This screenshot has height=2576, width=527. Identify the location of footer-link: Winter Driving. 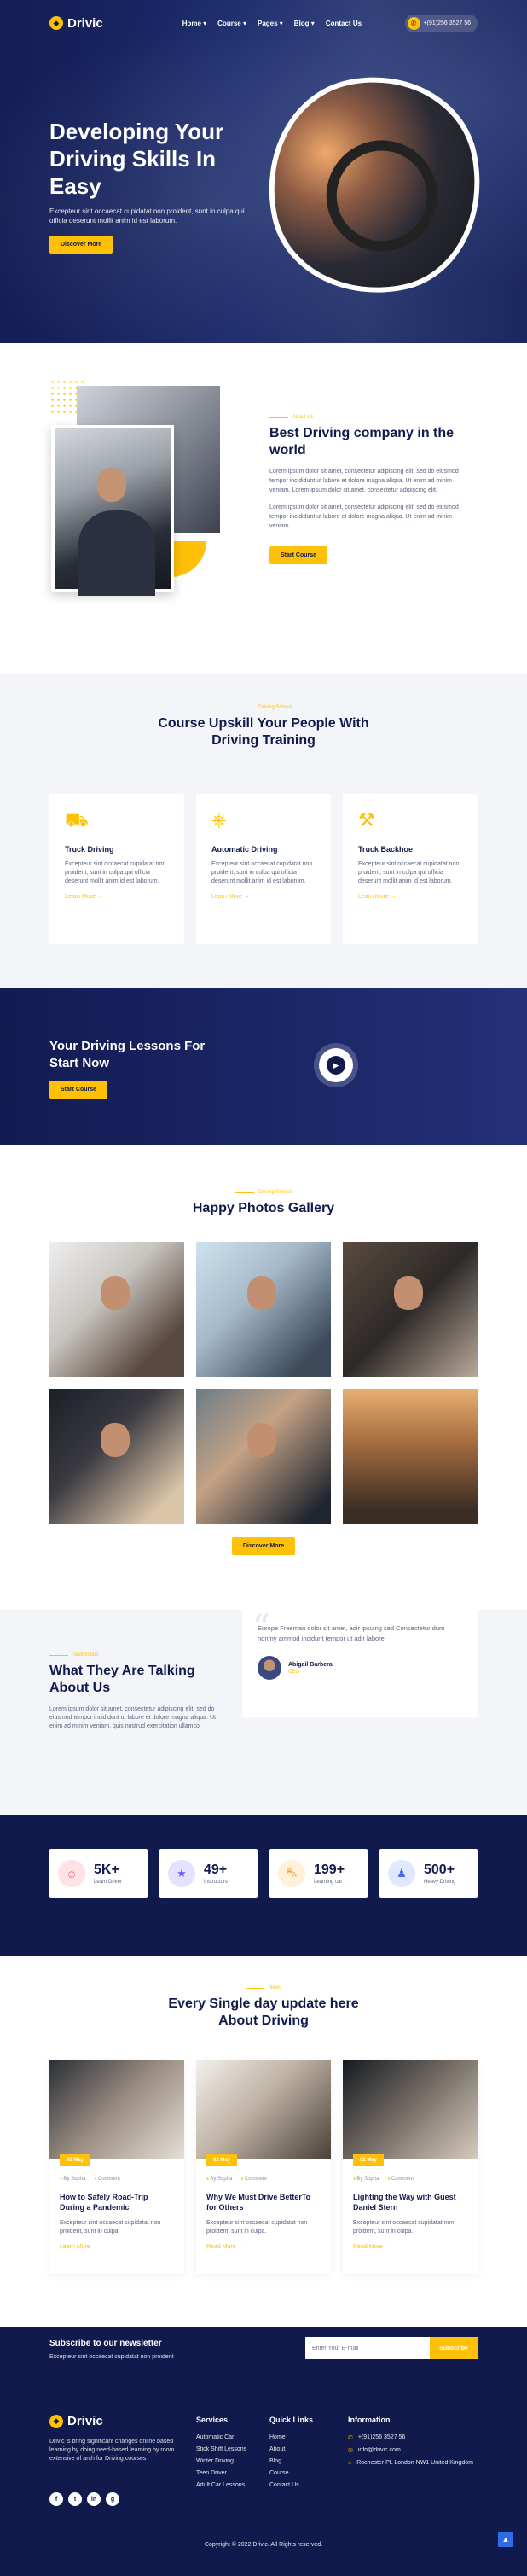
(221, 2461).